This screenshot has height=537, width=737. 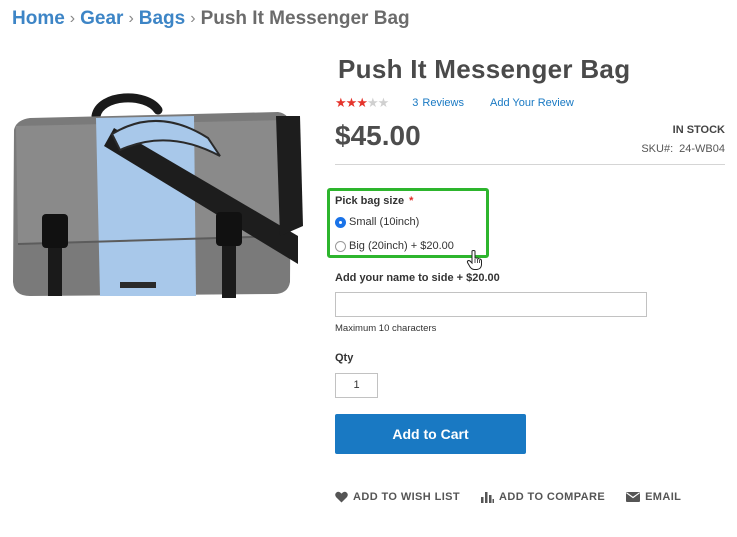 What do you see at coordinates (552, 497) in the screenshot?
I see `compare-label: ADD TO COMPARE` at bounding box center [552, 497].